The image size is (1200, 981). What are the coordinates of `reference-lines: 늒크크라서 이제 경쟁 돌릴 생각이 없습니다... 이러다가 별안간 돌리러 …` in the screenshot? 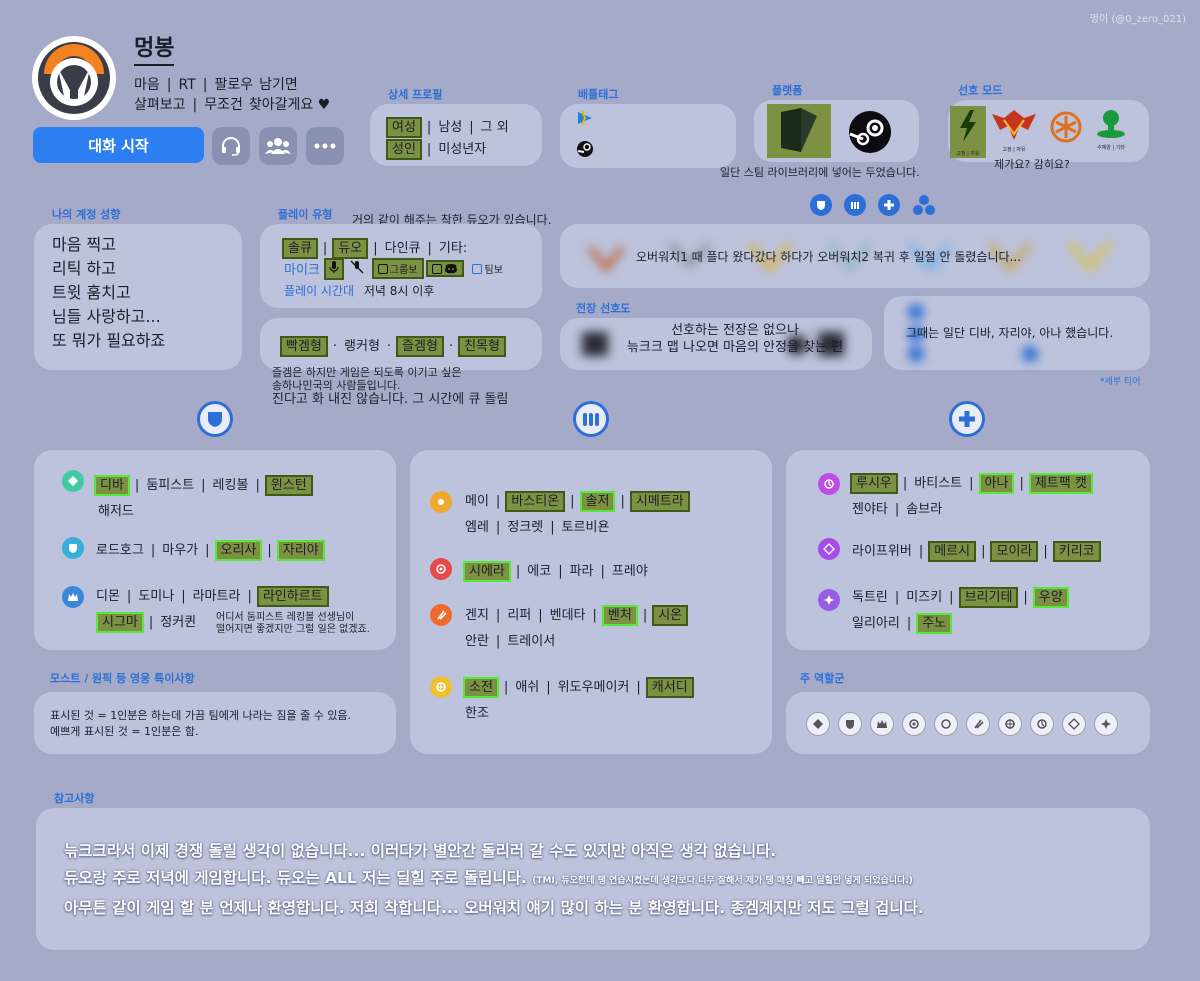 It's located at (494, 879).